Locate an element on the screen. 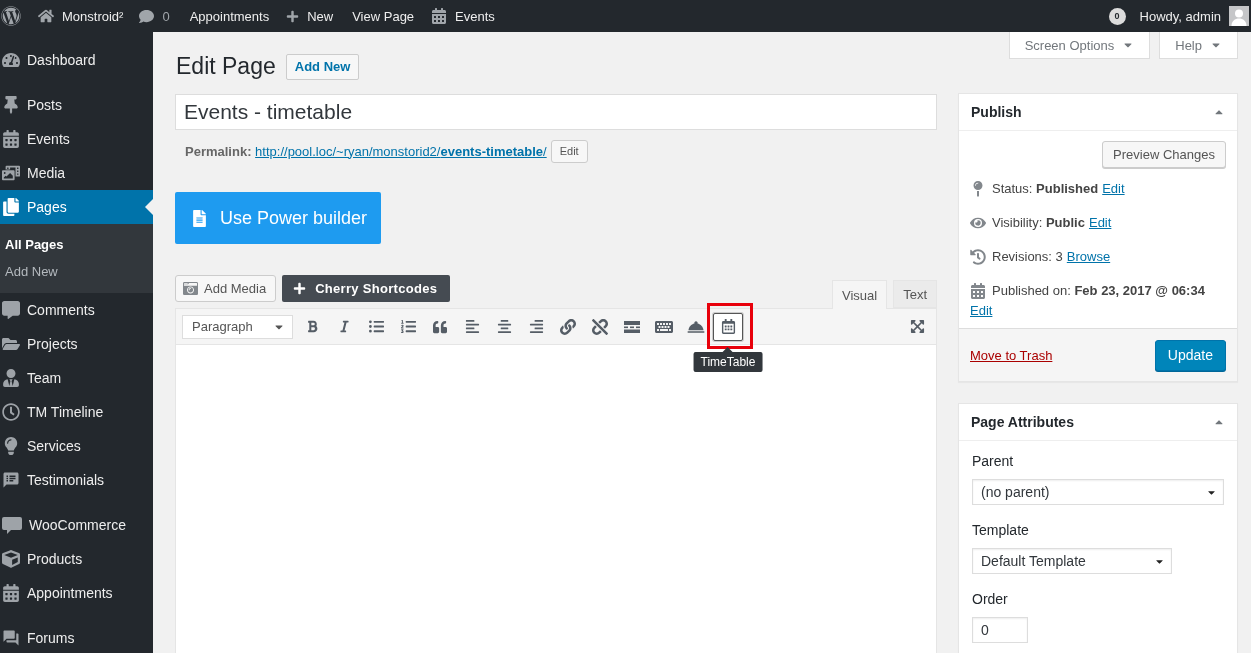 This screenshot has width=1251, height=653. template-select: Default Template is located at coordinates (1072, 561).